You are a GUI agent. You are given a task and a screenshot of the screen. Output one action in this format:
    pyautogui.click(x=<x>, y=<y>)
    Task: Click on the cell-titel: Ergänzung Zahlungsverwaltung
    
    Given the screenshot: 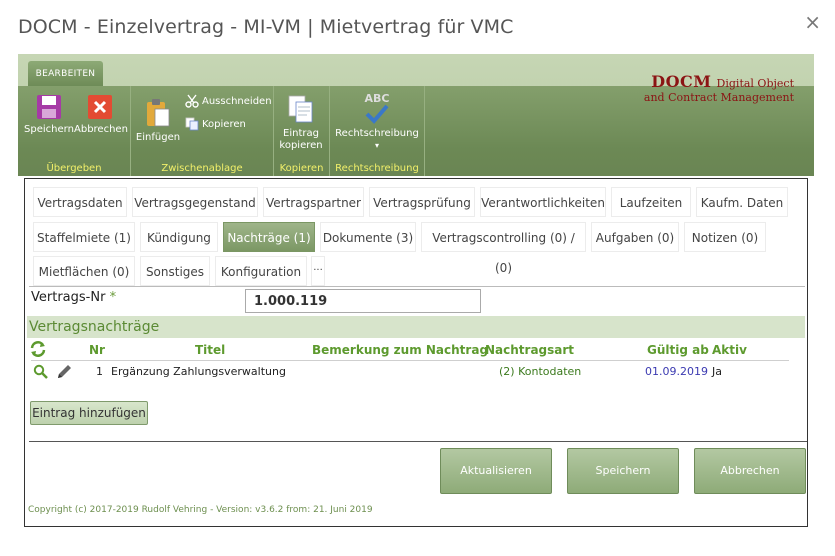 What is the action you would take?
    pyautogui.click(x=198, y=371)
    